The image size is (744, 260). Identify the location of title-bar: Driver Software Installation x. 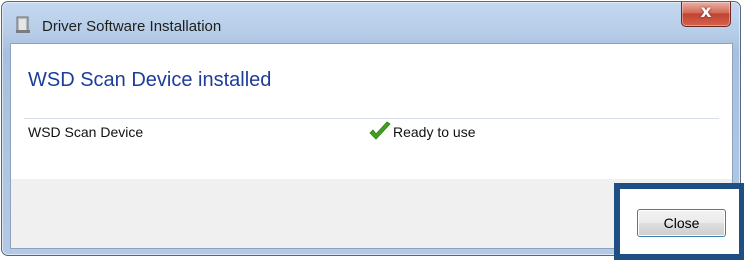
(371, 21).